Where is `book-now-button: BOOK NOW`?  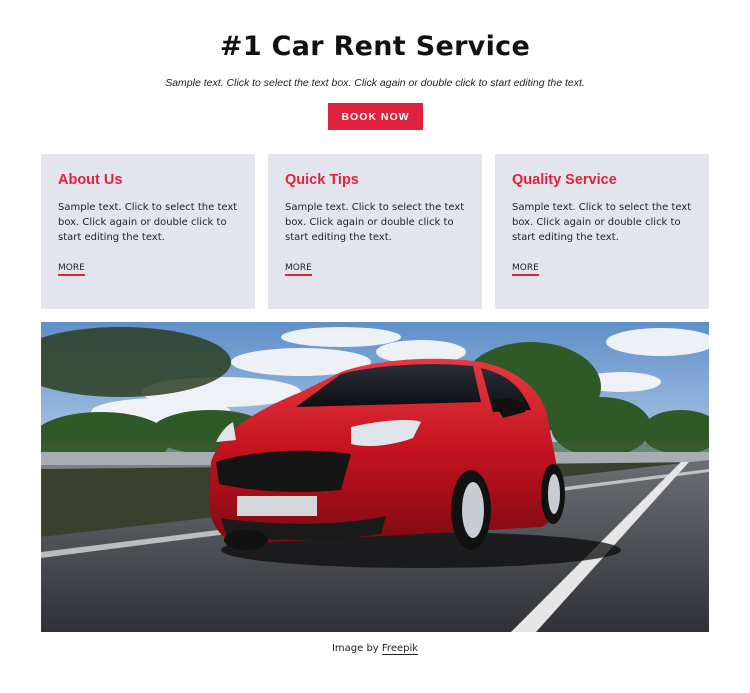 book-now-button: BOOK NOW is located at coordinates (375, 116).